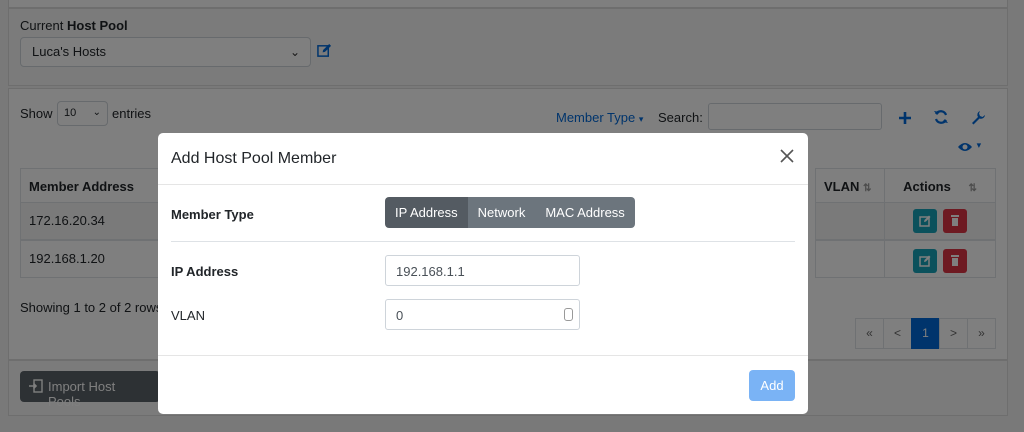 The height and width of the screenshot is (432, 1024). I want to click on spinner-icon, so click(568, 314).